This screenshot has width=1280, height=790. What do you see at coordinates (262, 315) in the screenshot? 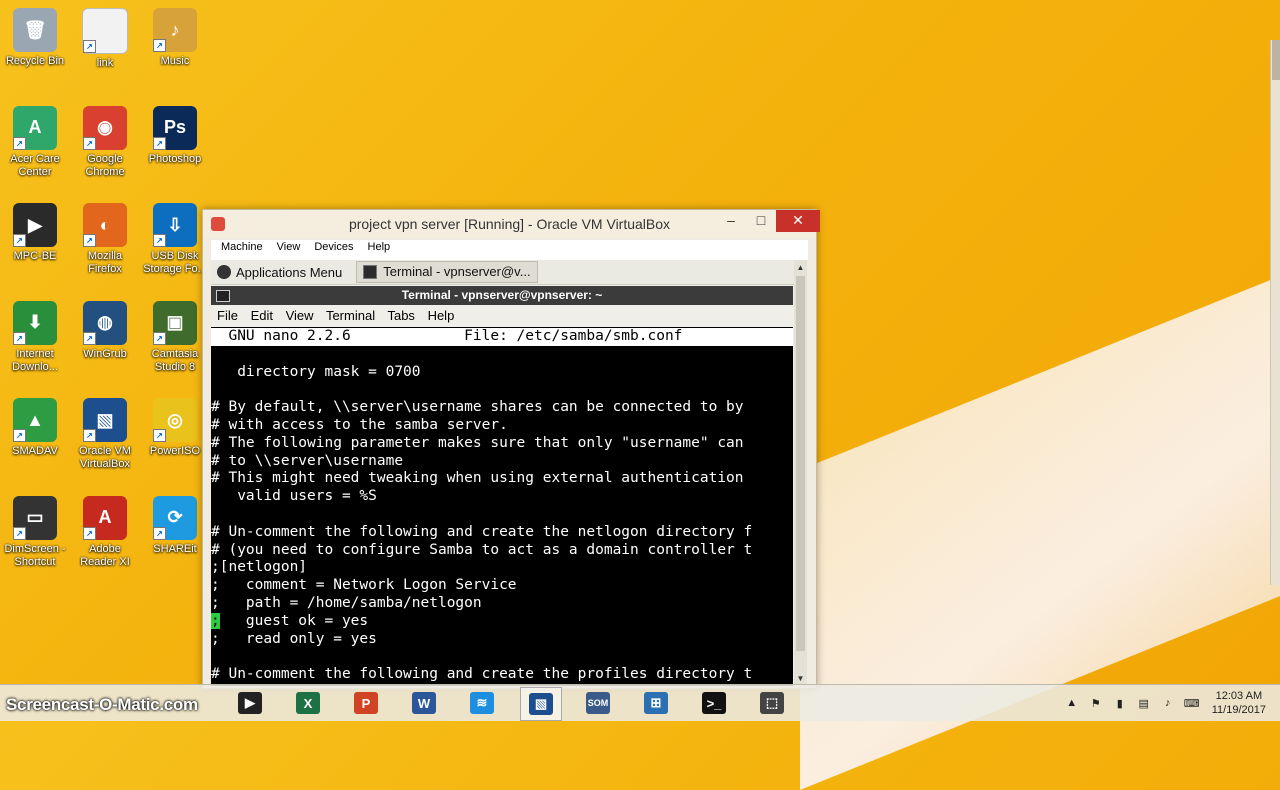
I see `menu-edit: Edit` at bounding box center [262, 315].